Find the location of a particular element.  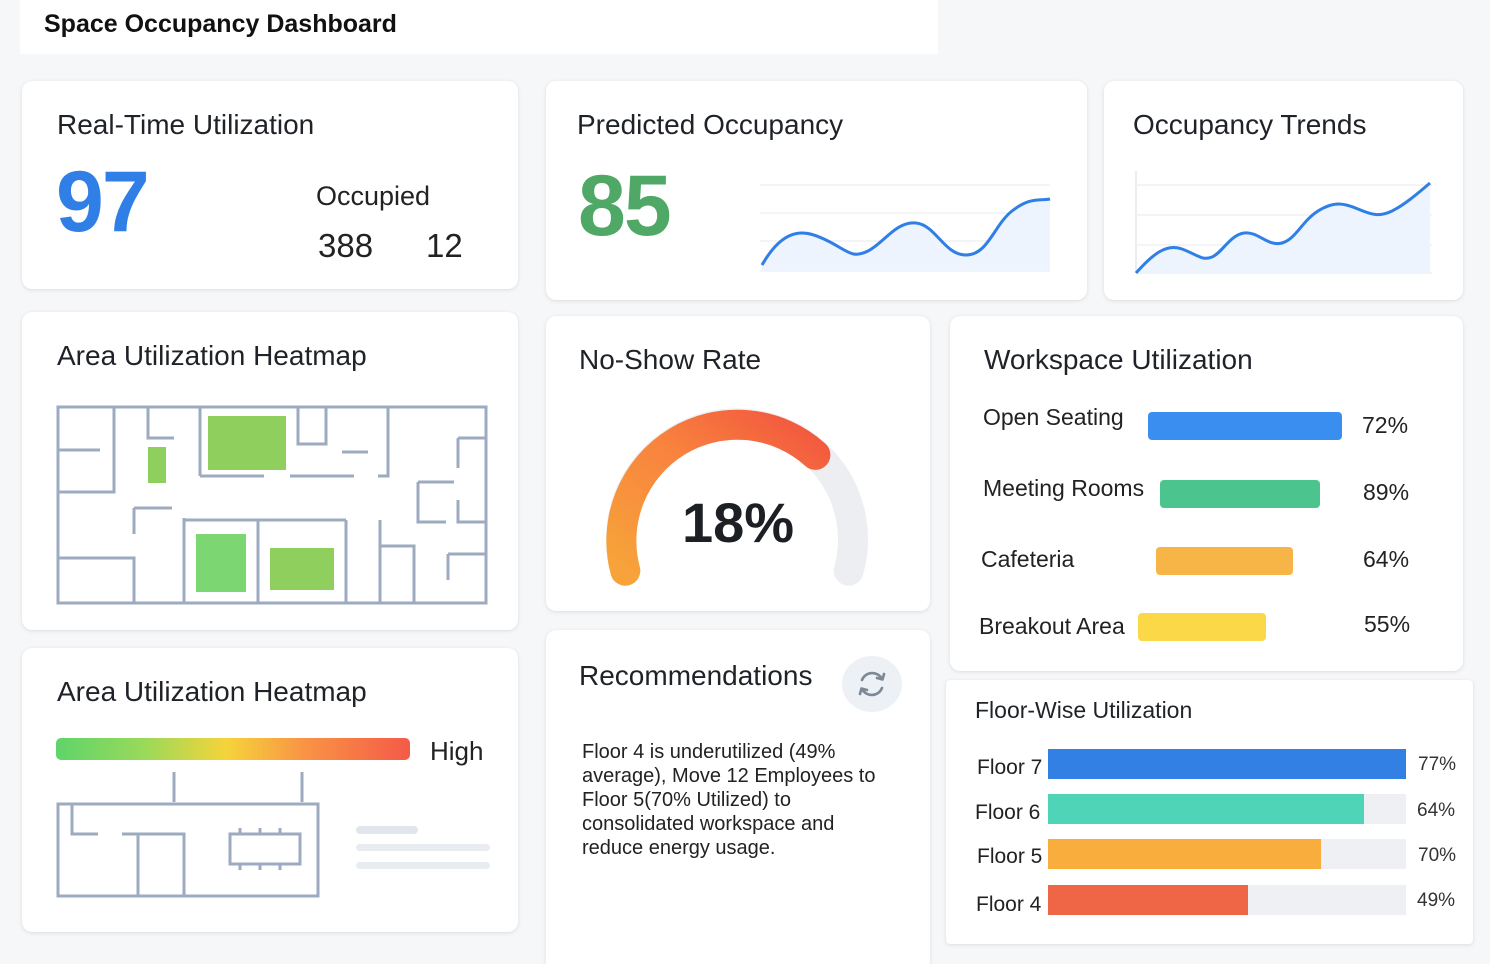

heat-gradient-bar is located at coordinates (233, 749).